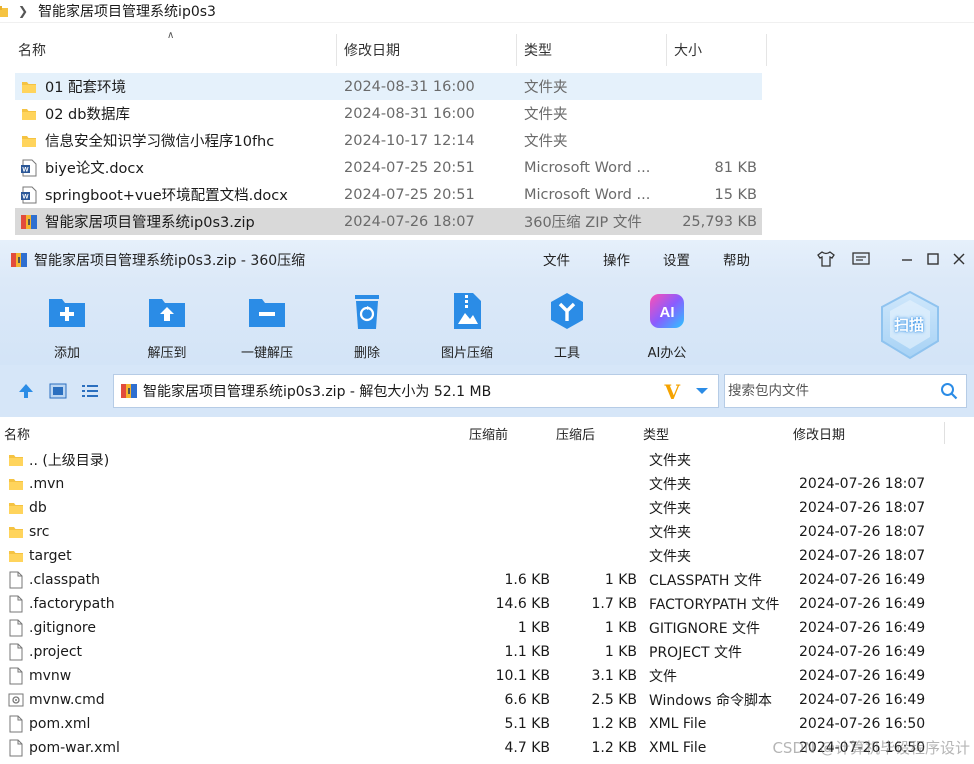  Describe the element at coordinates (388, 140) in the screenshot. I see `file-row: 信息安全知识学习微信小程序10fhc 2024-10-17 12:14 文件夹` at that location.